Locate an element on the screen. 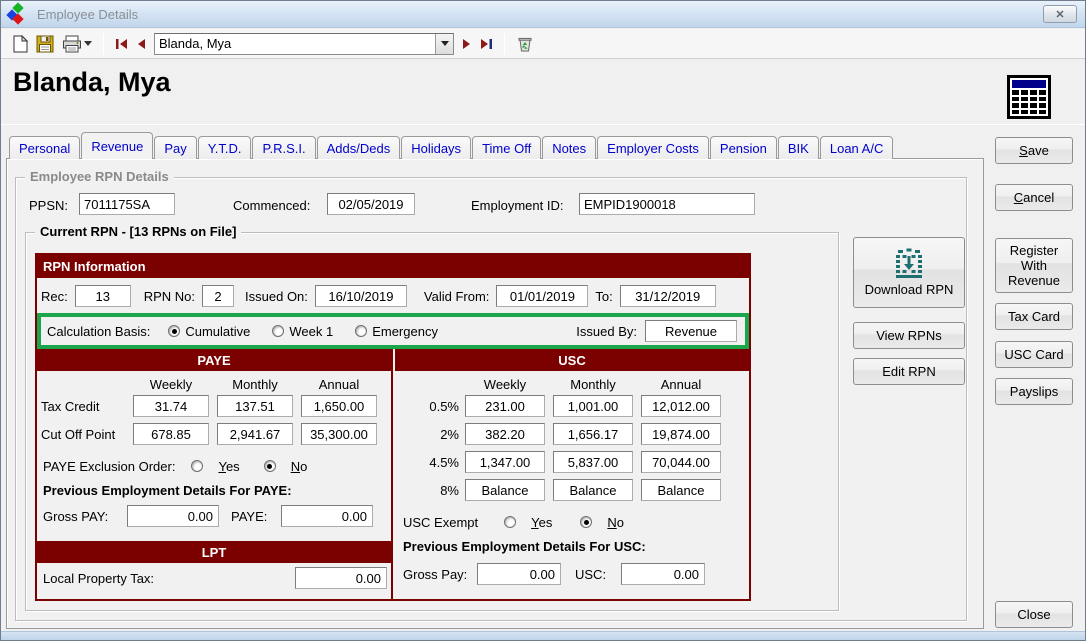 This screenshot has height=641, width=1086. rpn-no-field: 2 is located at coordinates (218, 296).